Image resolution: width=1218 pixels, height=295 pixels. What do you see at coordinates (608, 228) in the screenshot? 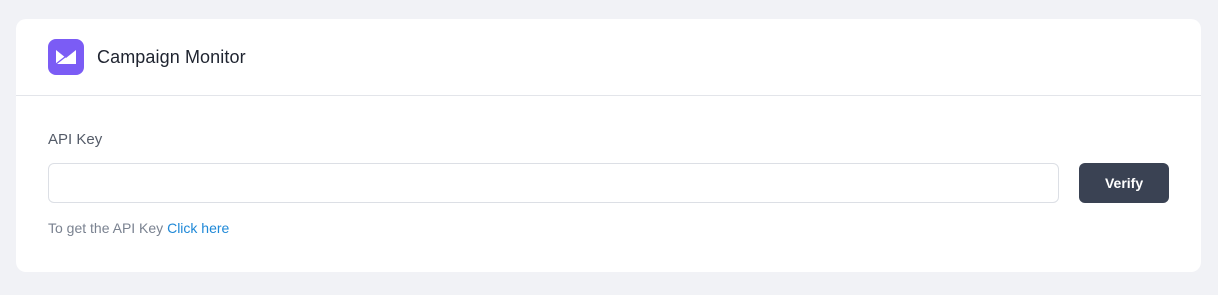
I see `help-text: To get the API Key Click here` at bounding box center [608, 228].